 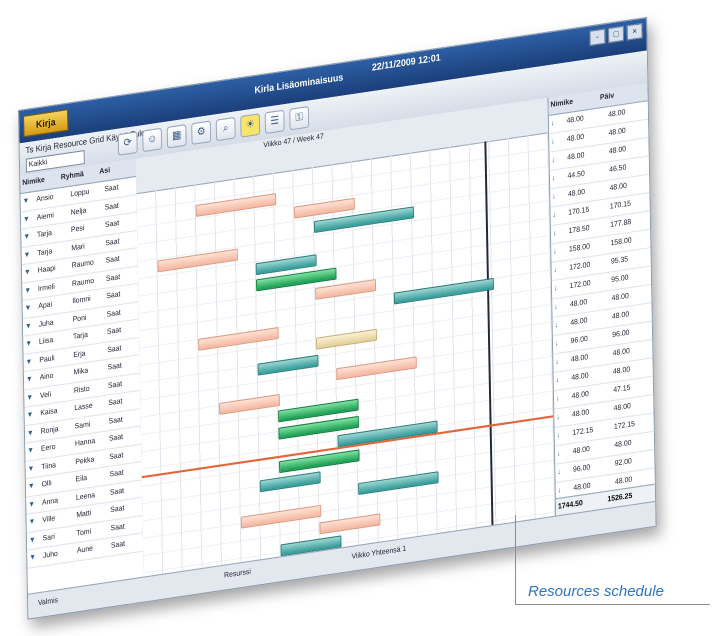 What do you see at coordinates (634, 32) in the screenshot?
I see `close-button: ×` at bounding box center [634, 32].